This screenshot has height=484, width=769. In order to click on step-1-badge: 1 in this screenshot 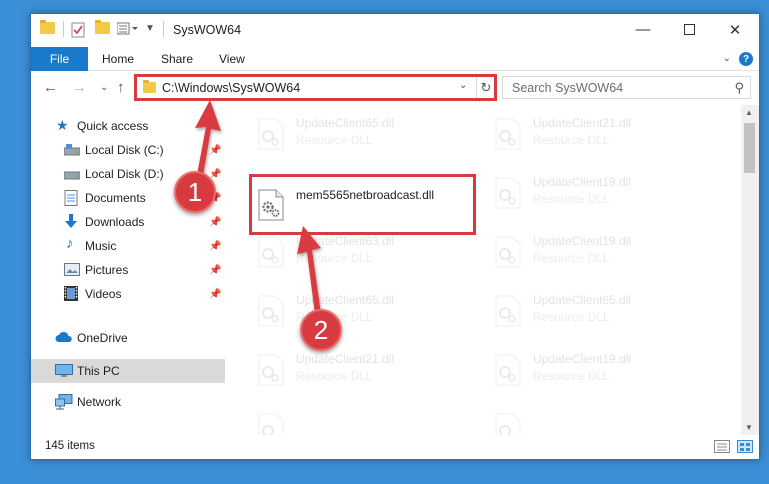, I will do `click(195, 192)`.